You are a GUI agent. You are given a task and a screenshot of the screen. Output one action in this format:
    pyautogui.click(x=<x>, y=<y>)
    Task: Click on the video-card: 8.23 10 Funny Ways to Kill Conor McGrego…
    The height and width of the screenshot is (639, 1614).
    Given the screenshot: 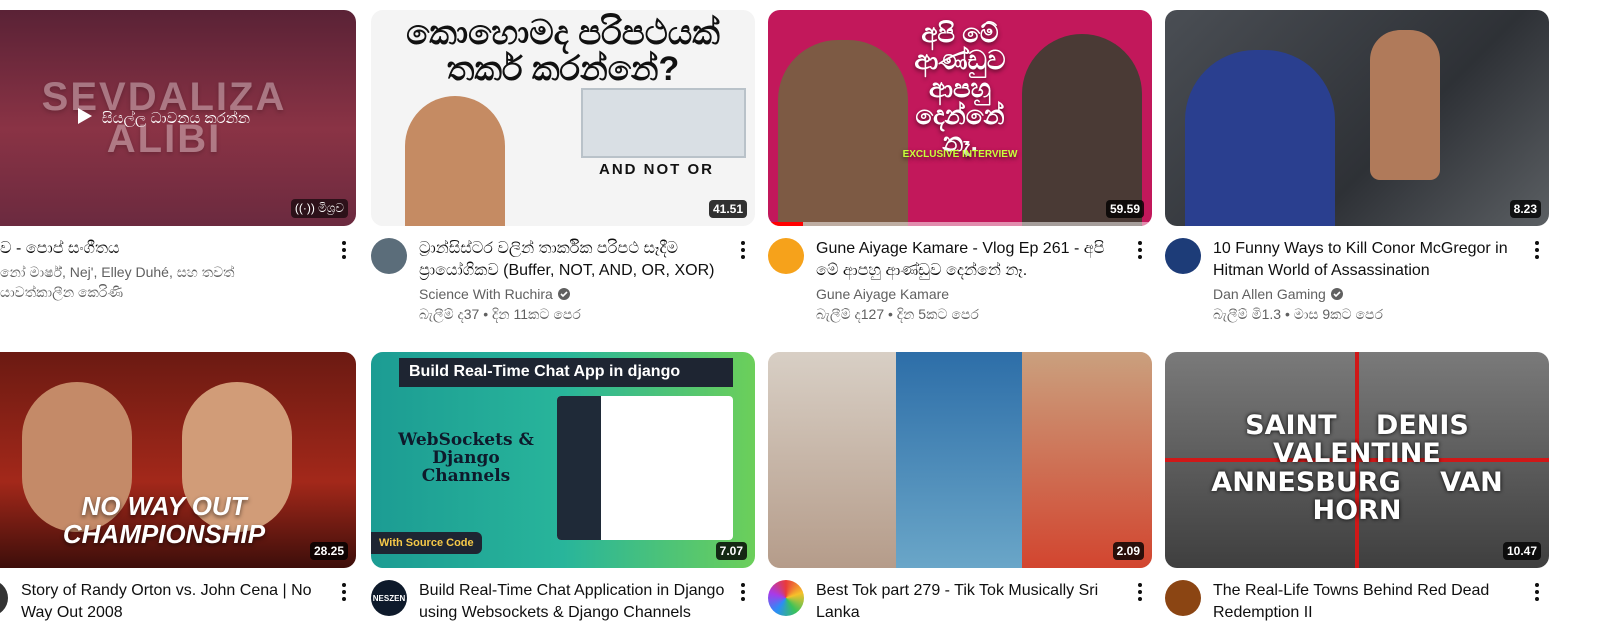 What is the action you would take?
    pyautogui.click(x=1357, y=167)
    